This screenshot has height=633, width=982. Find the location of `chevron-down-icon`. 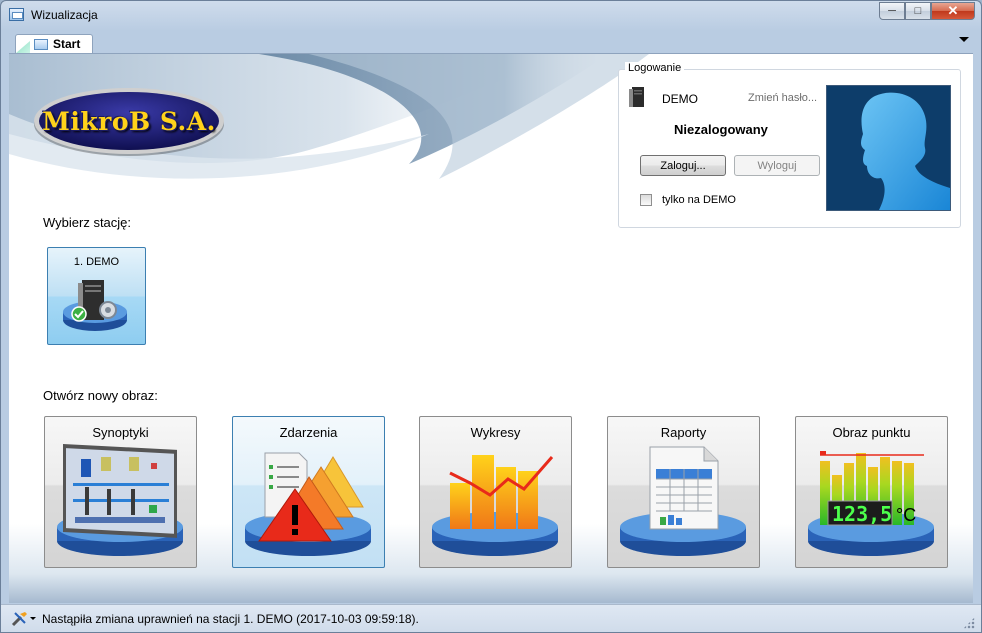

chevron-down-icon is located at coordinates (33, 618).